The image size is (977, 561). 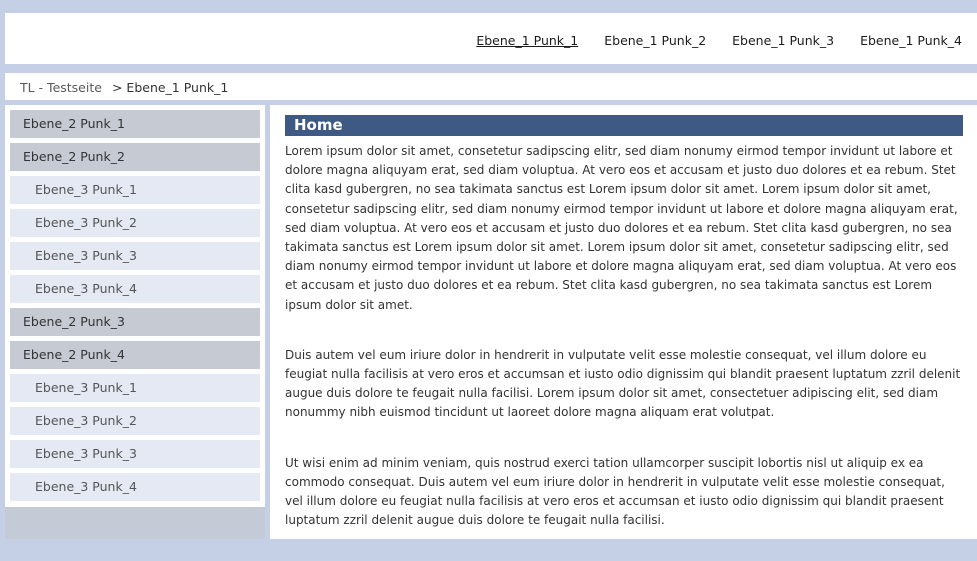 What do you see at coordinates (61, 87) in the screenshot?
I see `breadcrumb-root-link: TL - Testseite` at bounding box center [61, 87].